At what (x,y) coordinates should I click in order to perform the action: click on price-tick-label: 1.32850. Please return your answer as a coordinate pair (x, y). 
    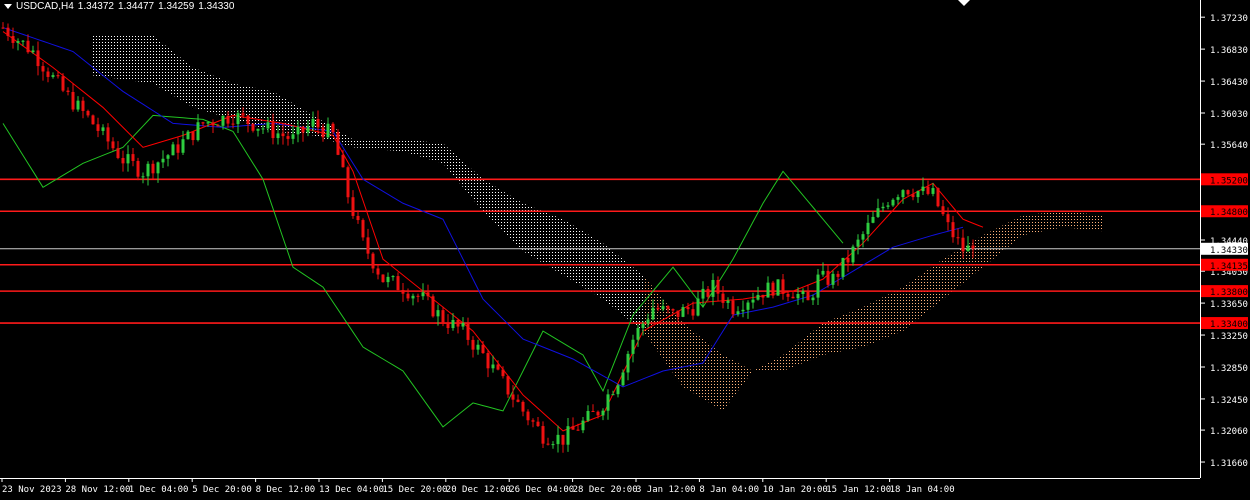
    Looking at the image, I should click on (1229, 369).